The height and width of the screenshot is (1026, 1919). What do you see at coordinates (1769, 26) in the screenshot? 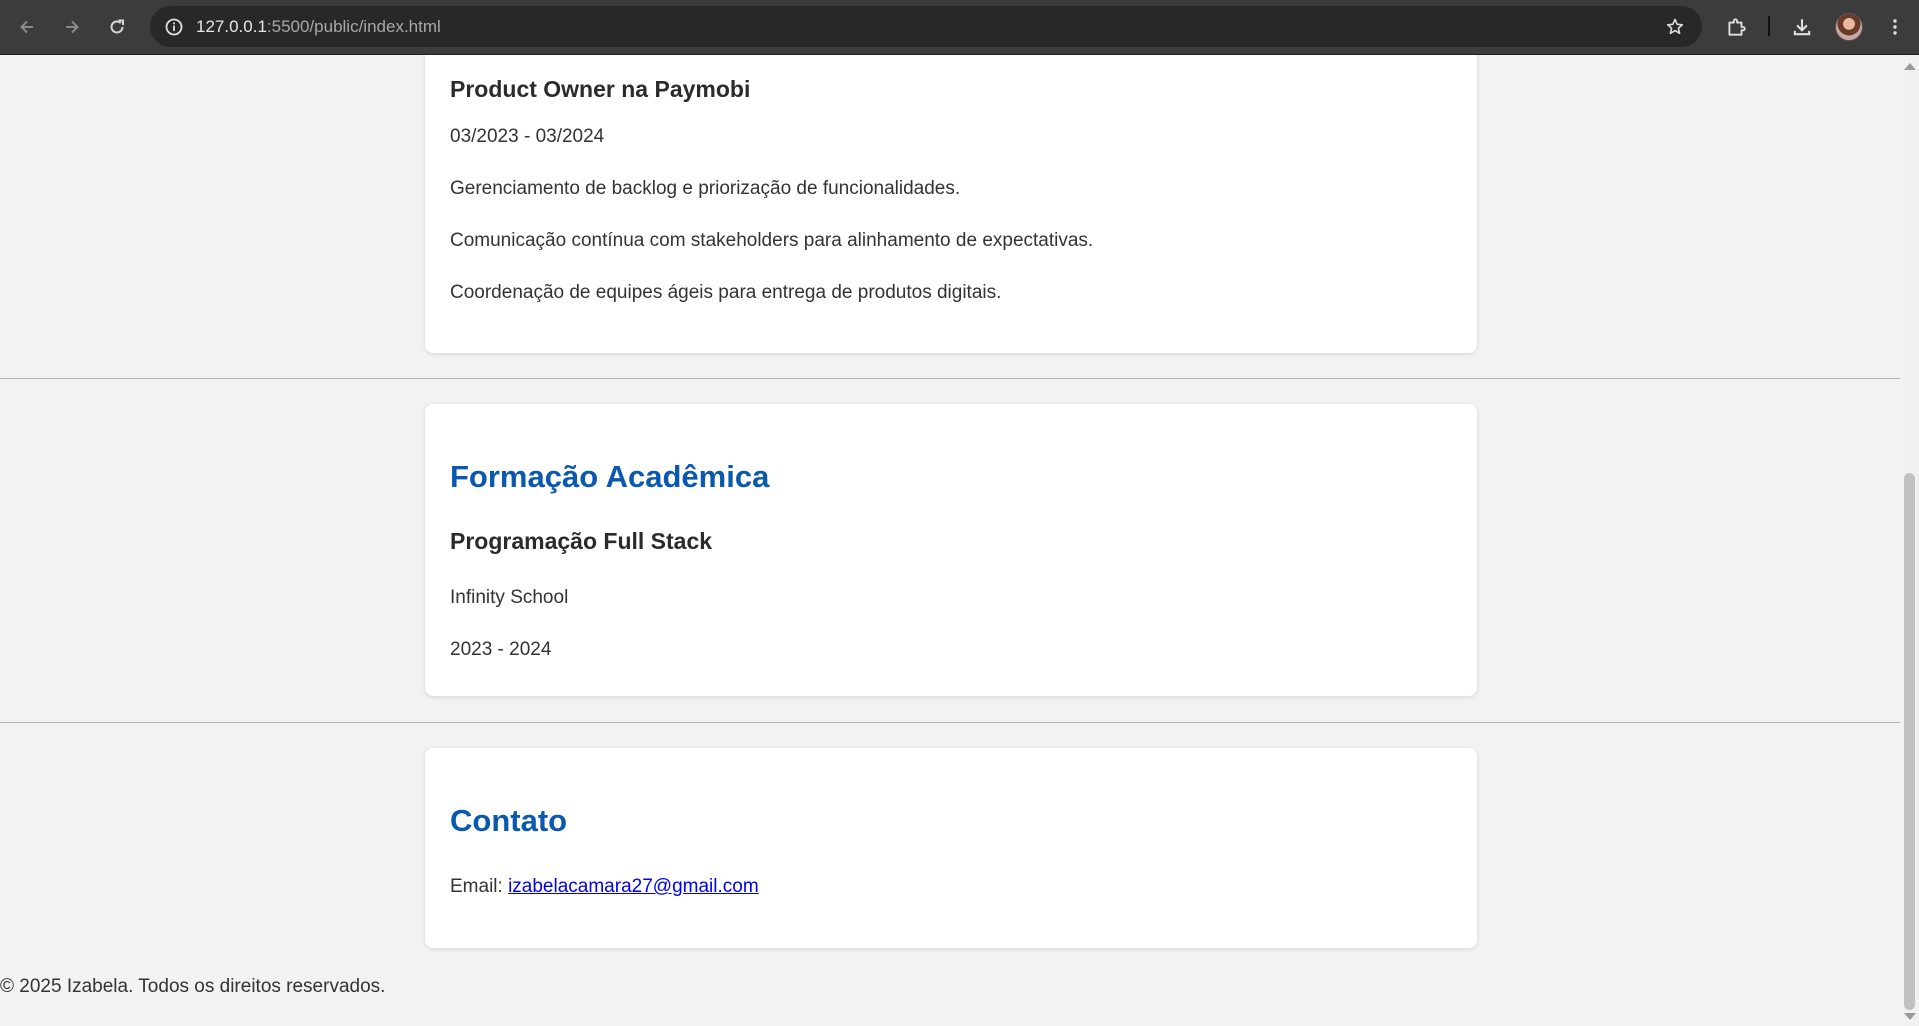
I see `toolbar-separator` at bounding box center [1769, 26].